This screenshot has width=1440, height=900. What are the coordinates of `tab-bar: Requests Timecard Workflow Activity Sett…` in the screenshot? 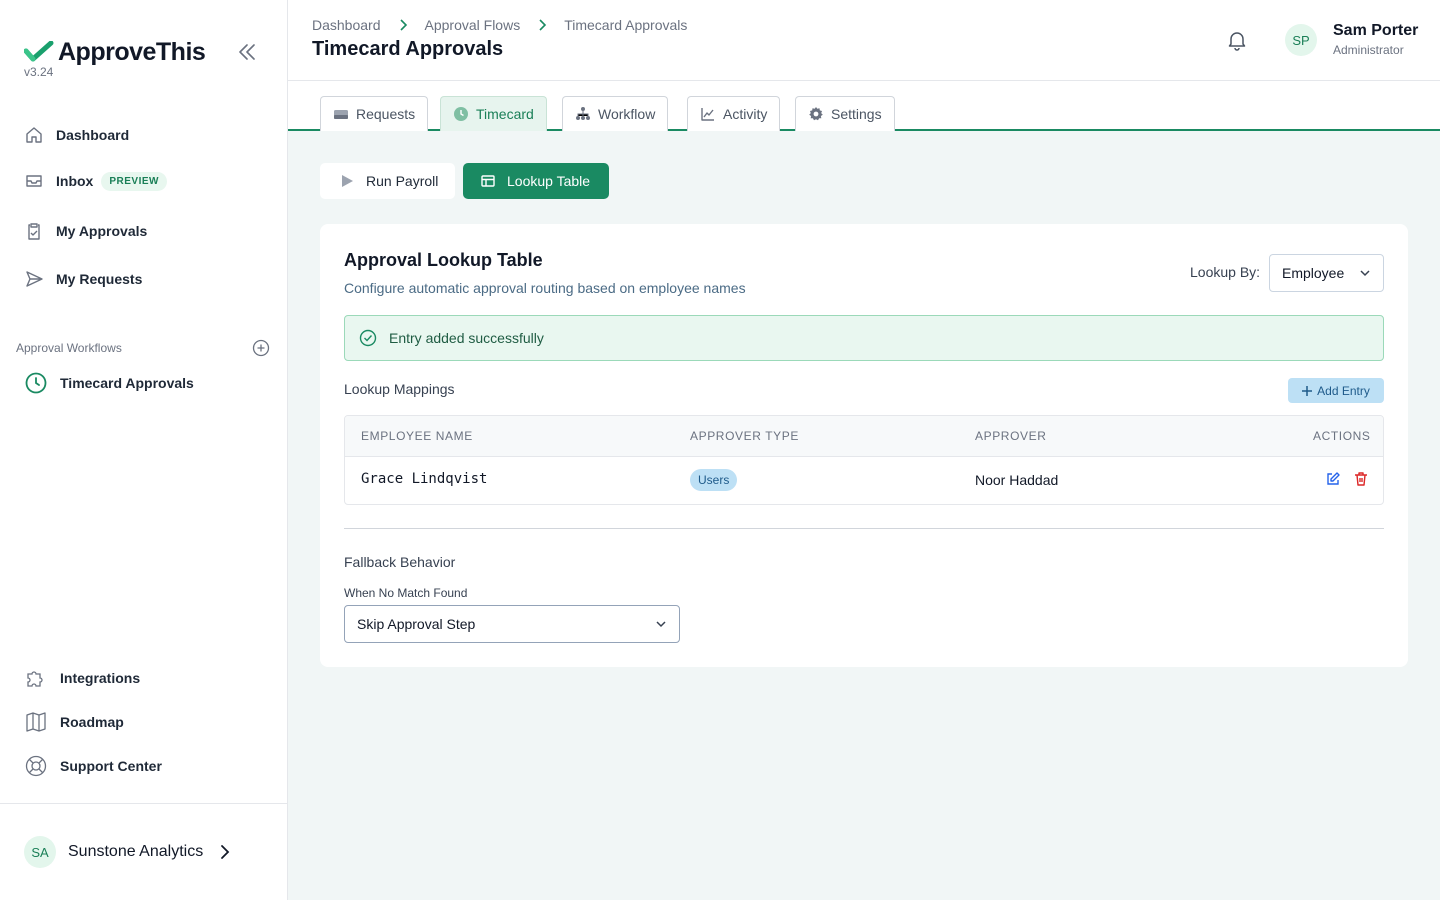 It's located at (864, 106).